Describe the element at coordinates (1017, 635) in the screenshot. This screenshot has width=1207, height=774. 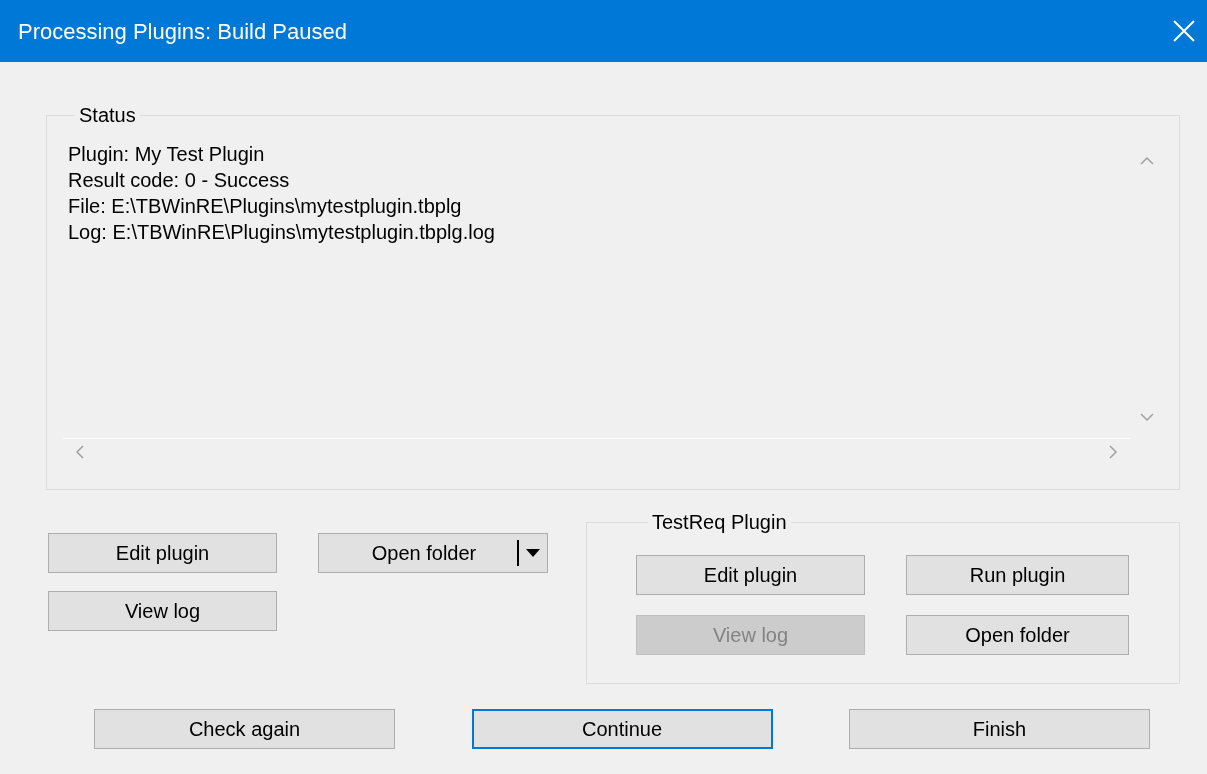
I see `button: Open folder` at that location.